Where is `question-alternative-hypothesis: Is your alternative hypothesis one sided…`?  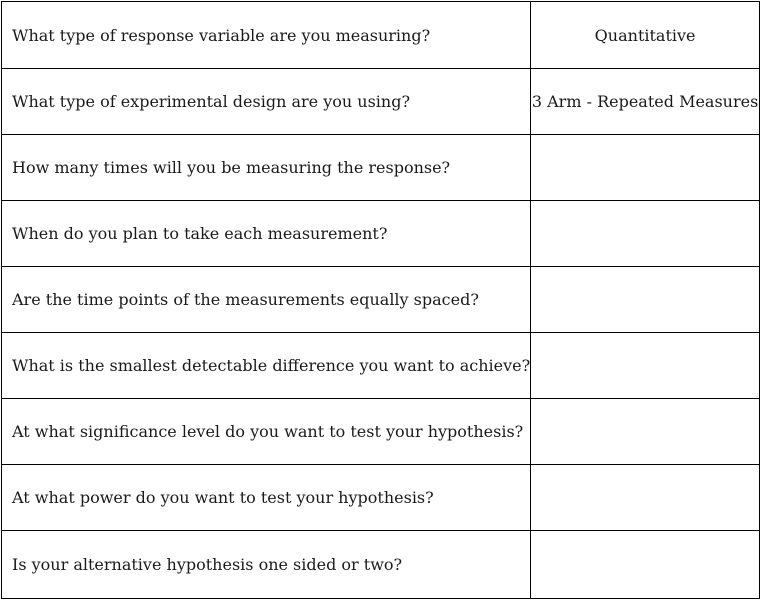 question-alternative-hypothesis: Is your alternative hypothesis one sided… is located at coordinates (266, 564).